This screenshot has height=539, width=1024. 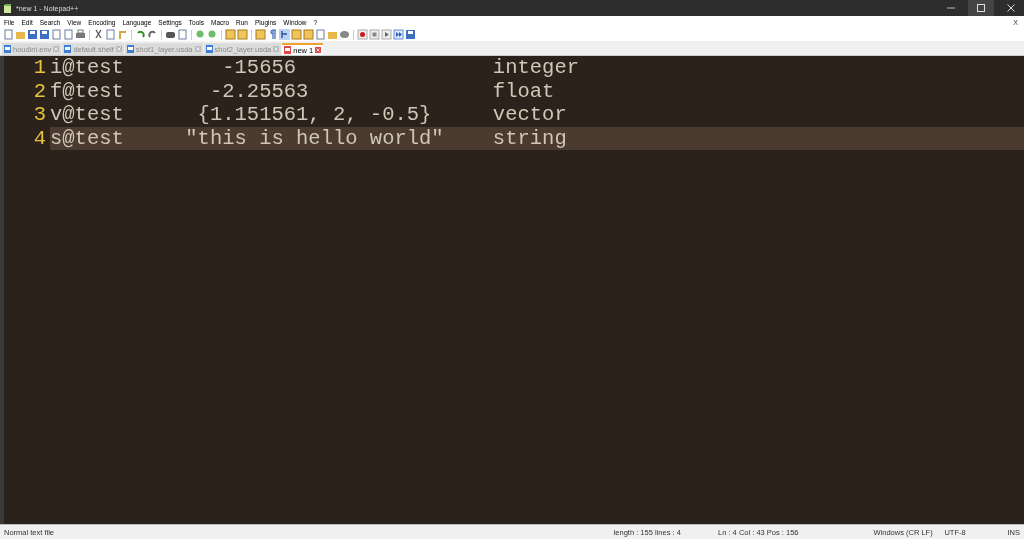 I want to click on play-icon, so click(x=386, y=34).